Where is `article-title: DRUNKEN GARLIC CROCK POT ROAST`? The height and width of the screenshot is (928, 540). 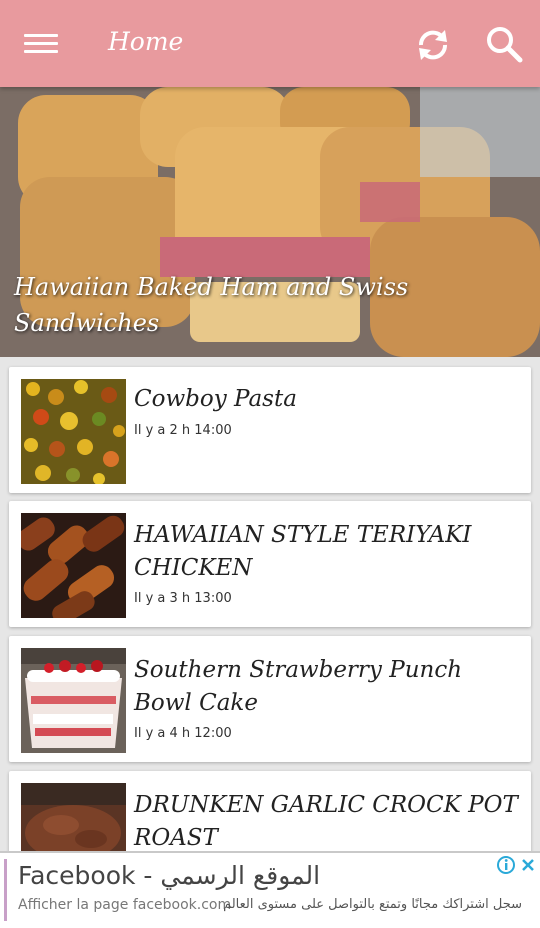 article-title: DRUNKEN GARLIC CROCK POT ROAST is located at coordinates (326, 821).